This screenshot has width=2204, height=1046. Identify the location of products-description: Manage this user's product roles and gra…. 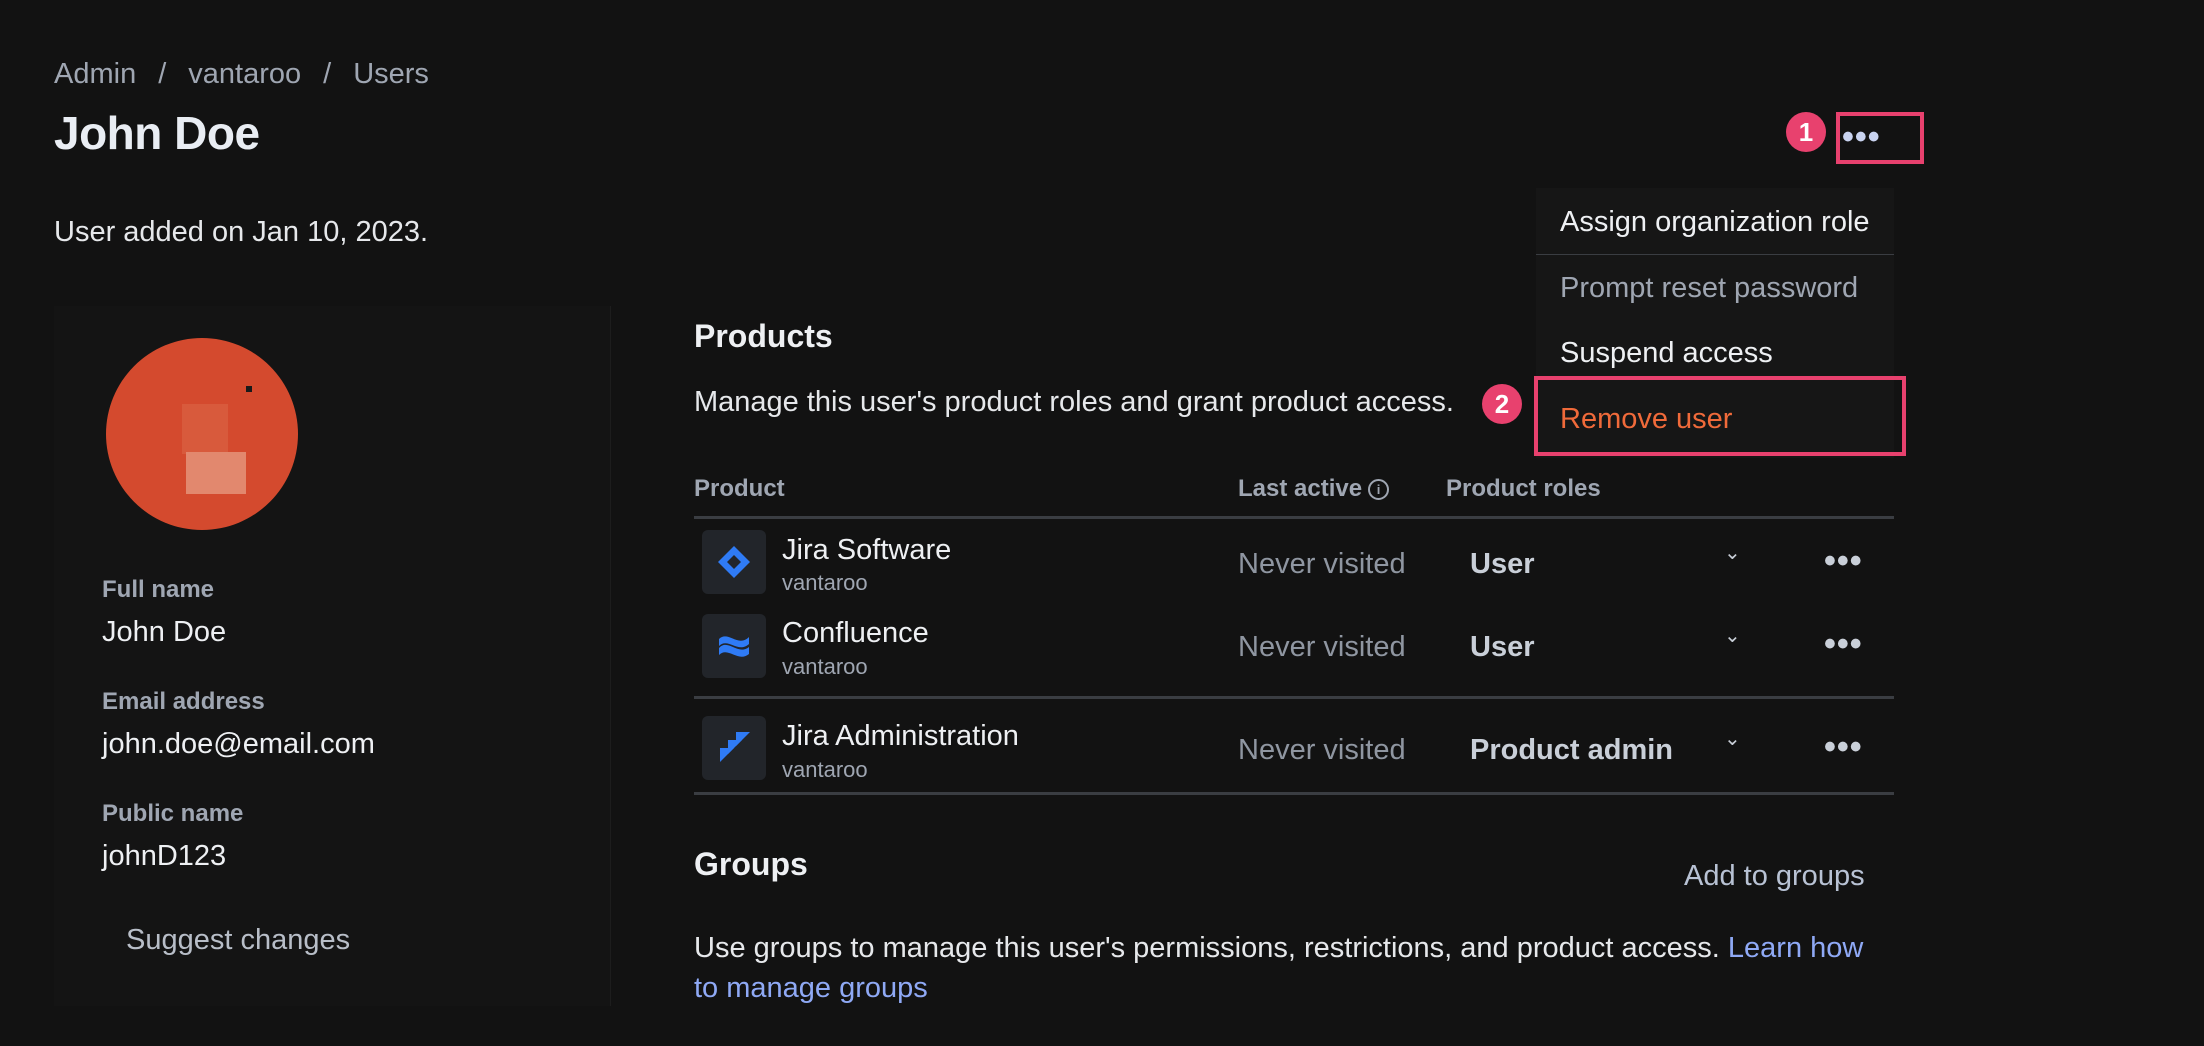
(1074, 402).